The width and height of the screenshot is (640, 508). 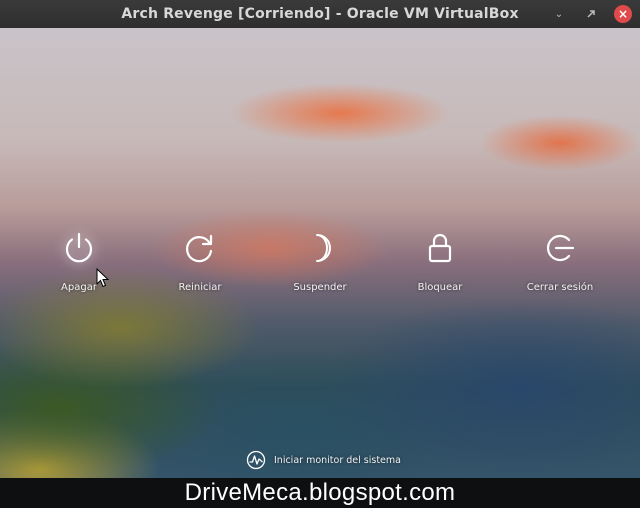 I want to click on system-monitor-label: Iniciar monitor del sistema, so click(x=337, y=460).